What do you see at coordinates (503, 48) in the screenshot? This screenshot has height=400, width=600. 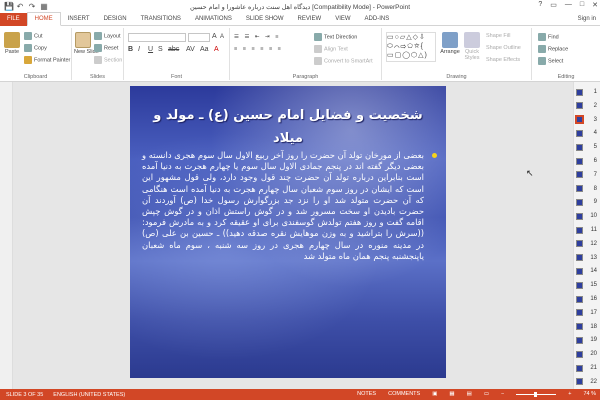 I see `shape-outline-button: Shape Outline` at bounding box center [503, 48].